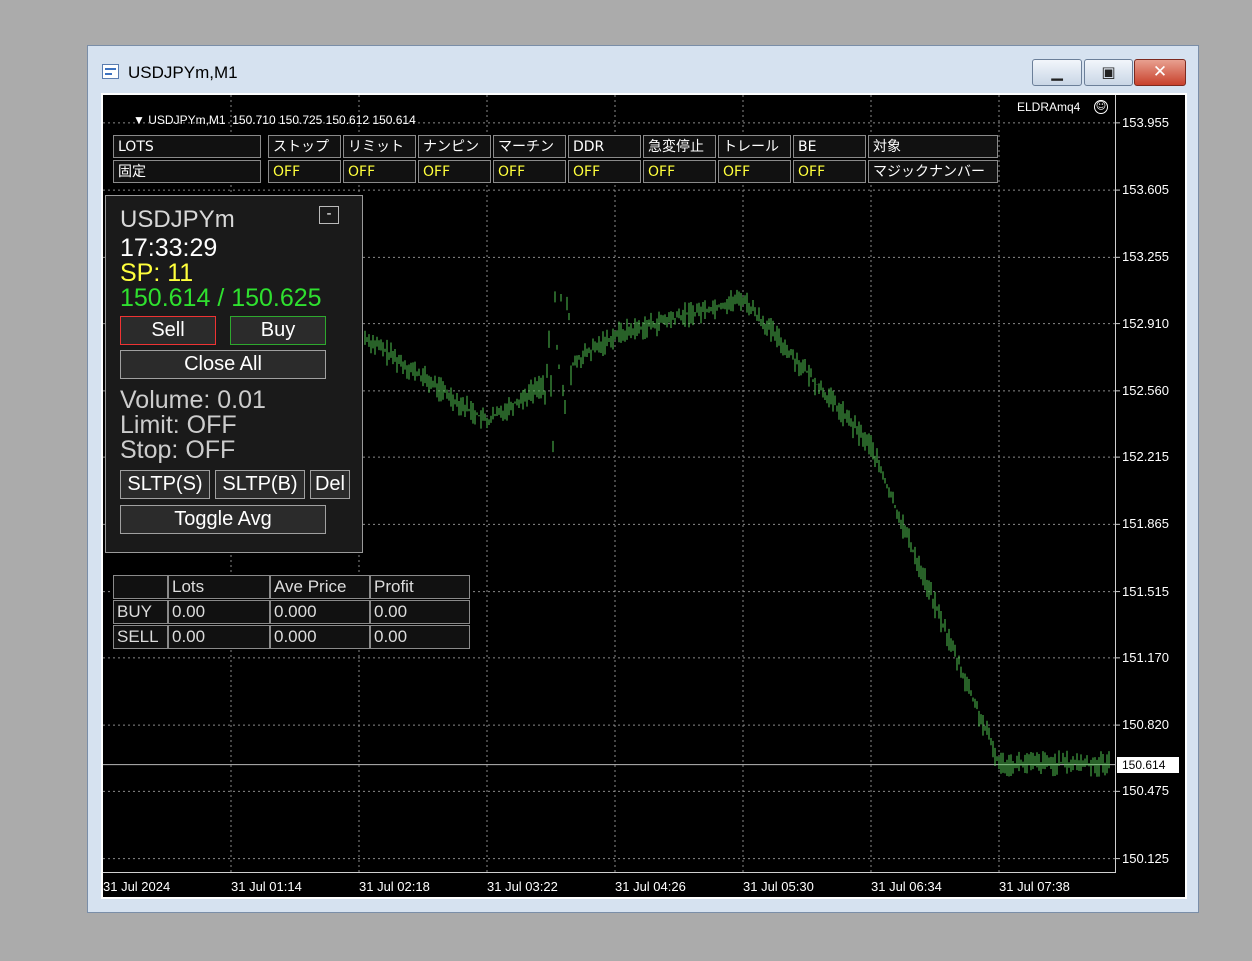 The height and width of the screenshot is (961, 1252). I want to click on time-axis-label: 31 Jul 02:18, so click(394, 886).